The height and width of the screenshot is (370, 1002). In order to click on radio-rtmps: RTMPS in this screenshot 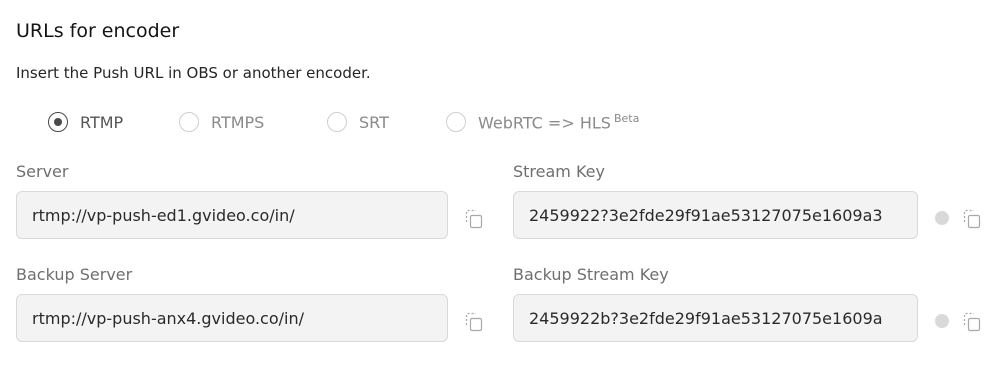, I will do `click(221, 122)`.